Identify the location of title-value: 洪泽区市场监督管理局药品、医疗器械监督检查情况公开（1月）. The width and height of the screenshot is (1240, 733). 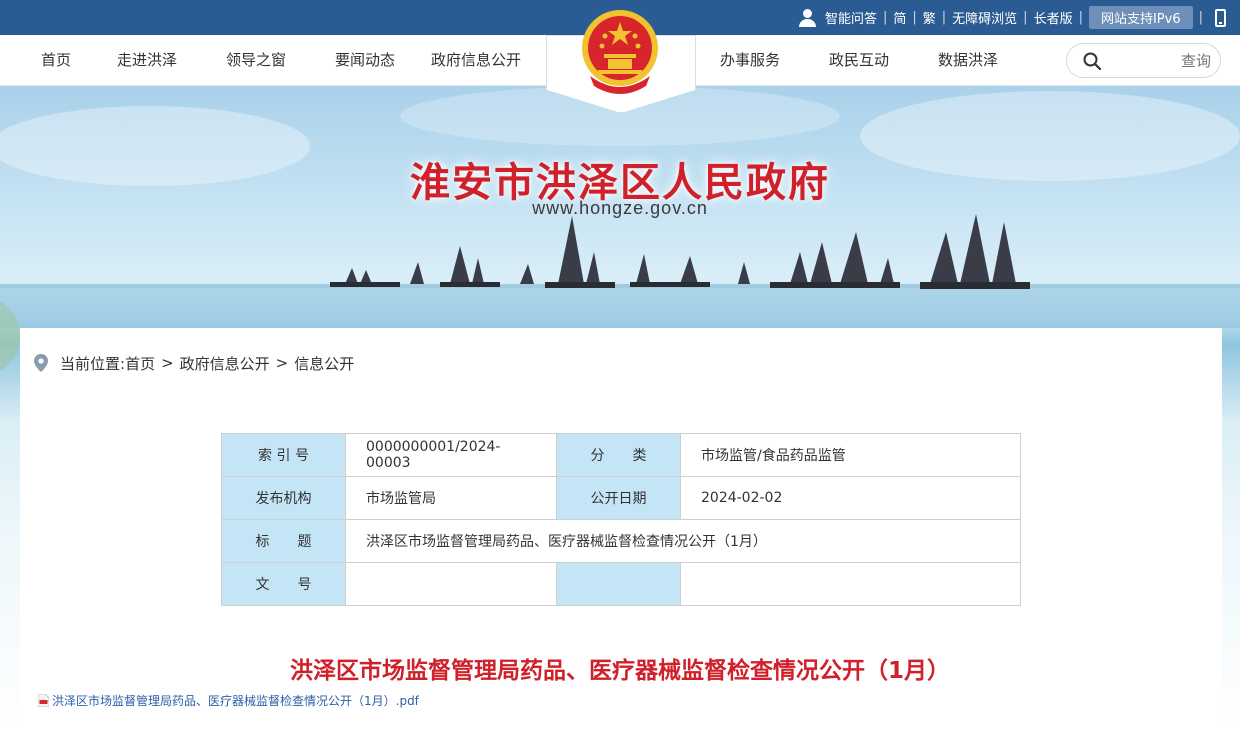
(683, 541).